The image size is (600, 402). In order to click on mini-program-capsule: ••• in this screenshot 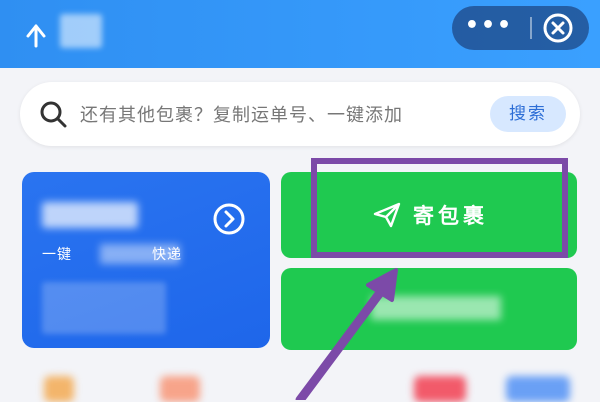, I will do `click(520, 28)`.